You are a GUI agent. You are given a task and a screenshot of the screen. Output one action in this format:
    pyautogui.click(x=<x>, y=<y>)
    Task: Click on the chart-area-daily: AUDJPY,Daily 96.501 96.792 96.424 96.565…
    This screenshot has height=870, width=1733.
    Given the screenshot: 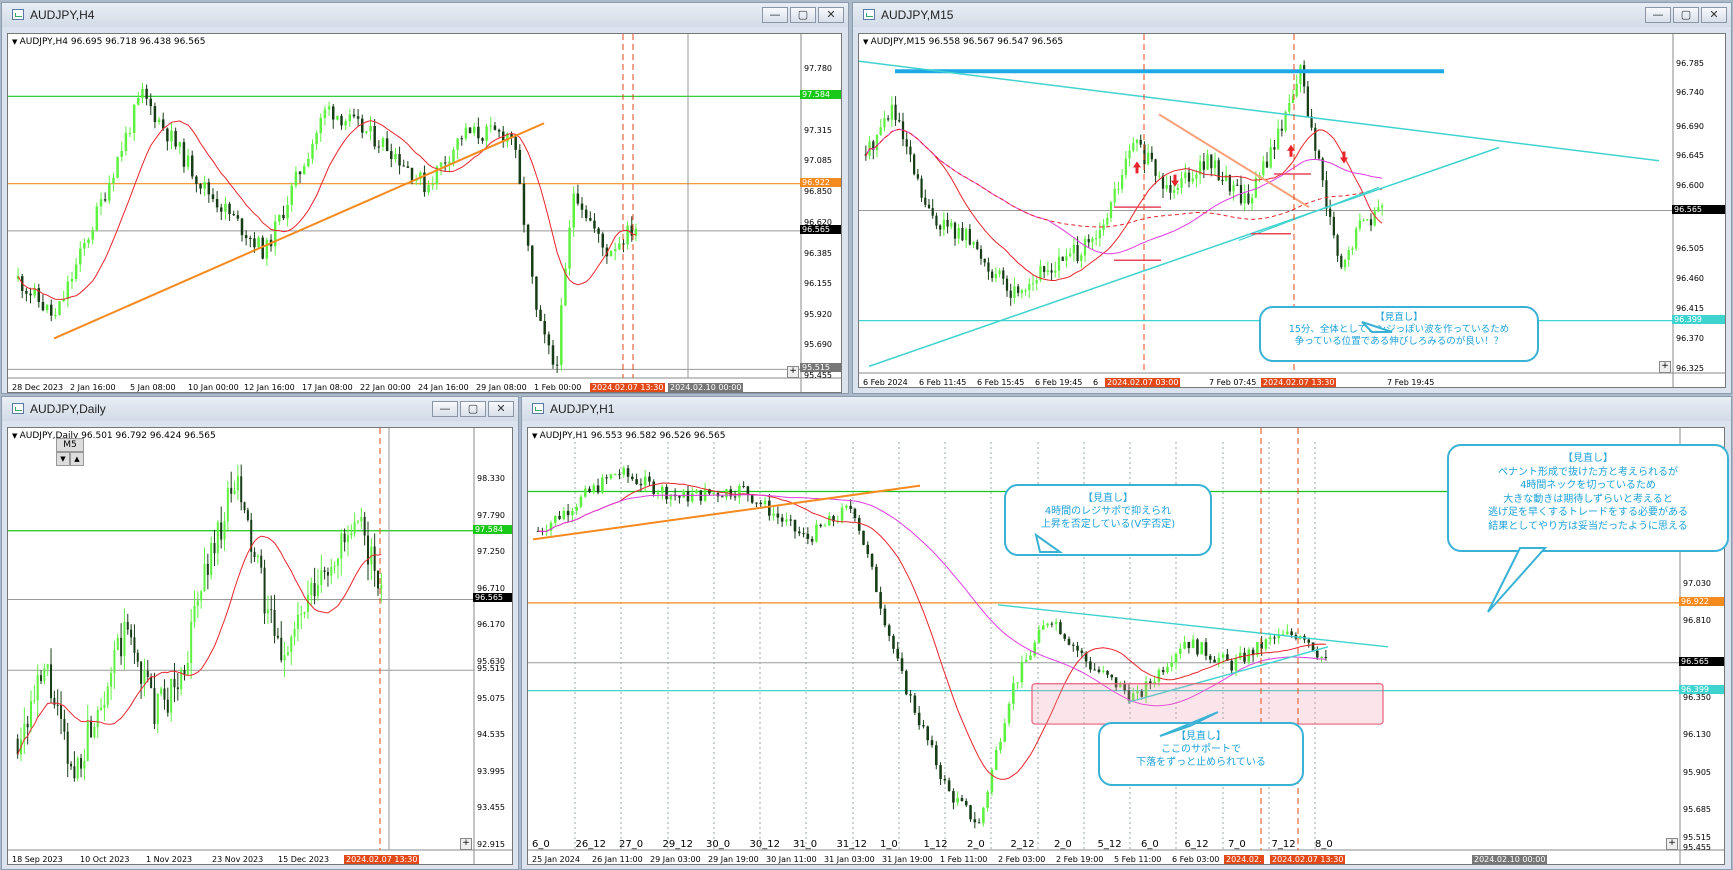 What is the action you would take?
    pyautogui.click(x=260, y=646)
    